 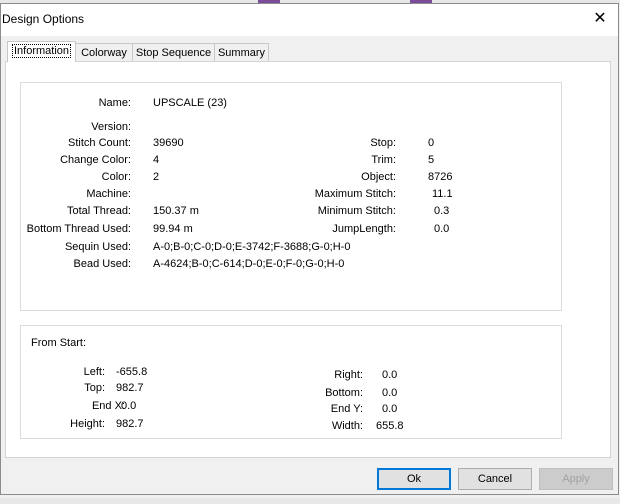 I want to click on bottom-value: 0.0, so click(x=390, y=393).